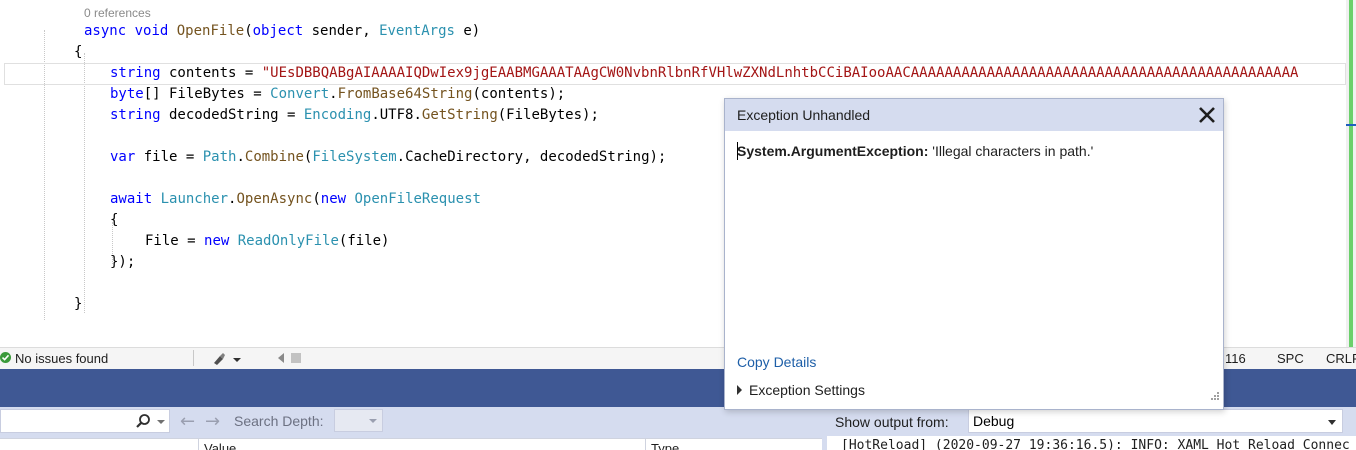 The height and width of the screenshot is (450, 1356). Describe the element at coordinates (274, 199) in the screenshot. I see `code-token: OpenAsync` at that location.